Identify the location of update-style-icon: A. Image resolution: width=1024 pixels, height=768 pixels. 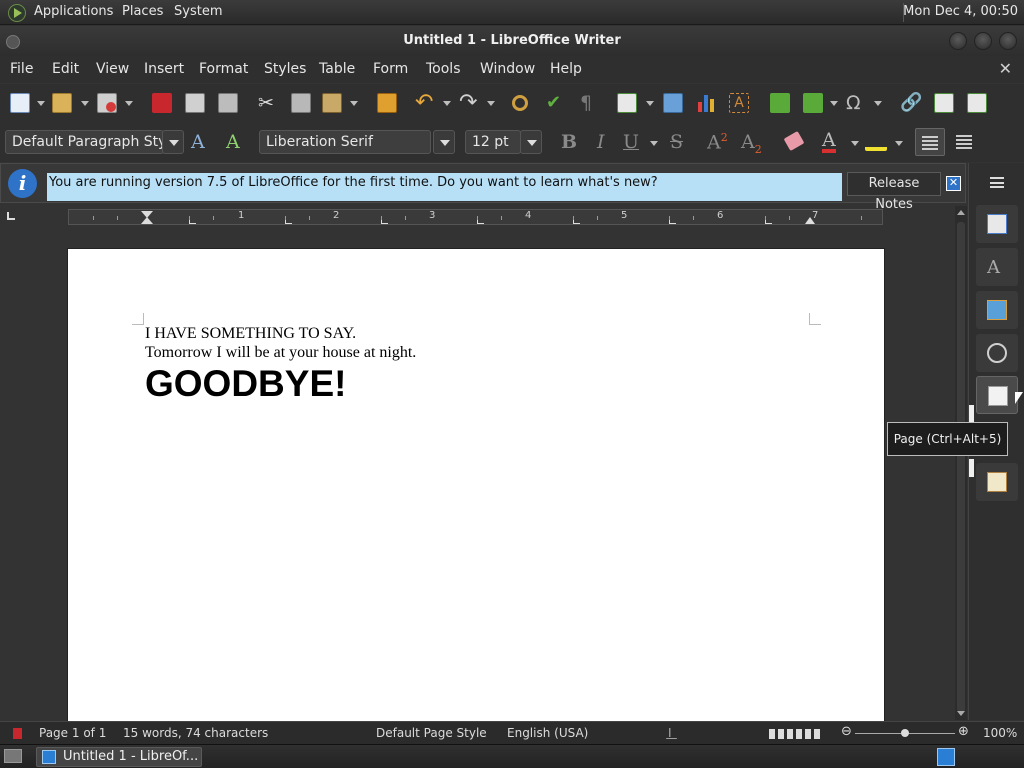
(198, 142).